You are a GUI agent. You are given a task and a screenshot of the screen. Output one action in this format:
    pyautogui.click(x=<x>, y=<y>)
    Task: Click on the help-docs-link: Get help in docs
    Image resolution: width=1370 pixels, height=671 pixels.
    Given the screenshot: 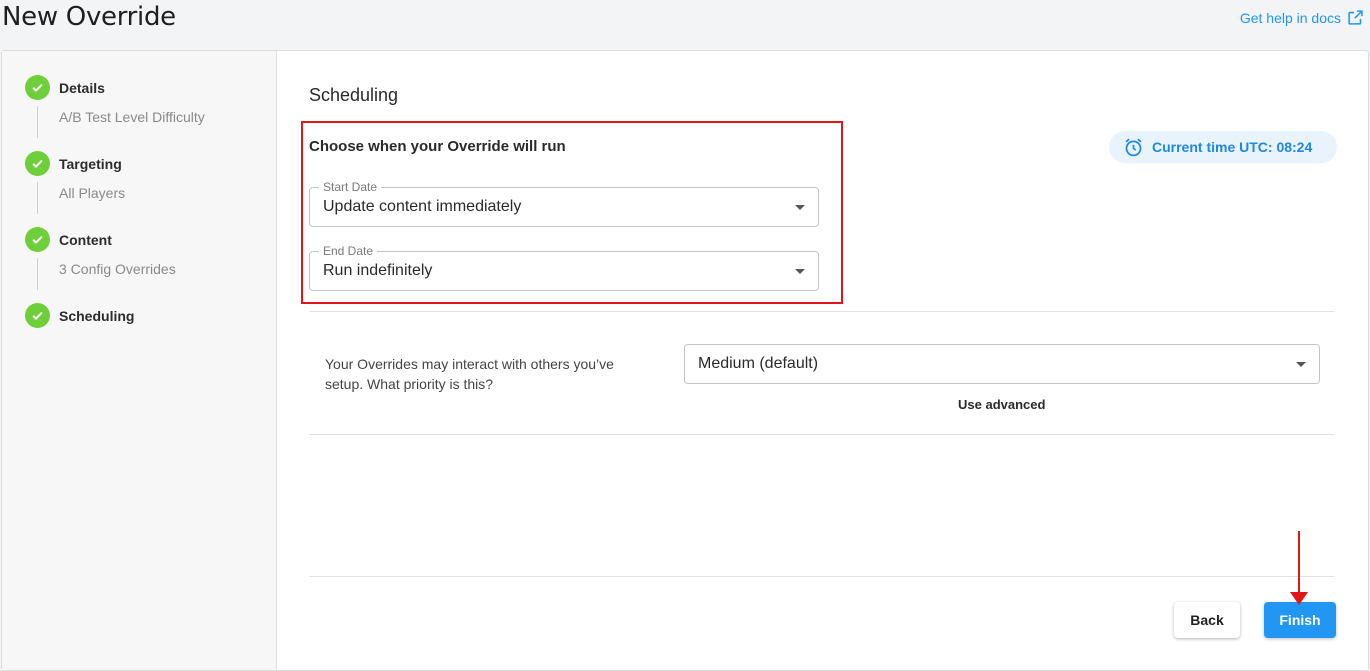 What is the action you would take?
    pyautogui.click(x=1302, y=17)
    